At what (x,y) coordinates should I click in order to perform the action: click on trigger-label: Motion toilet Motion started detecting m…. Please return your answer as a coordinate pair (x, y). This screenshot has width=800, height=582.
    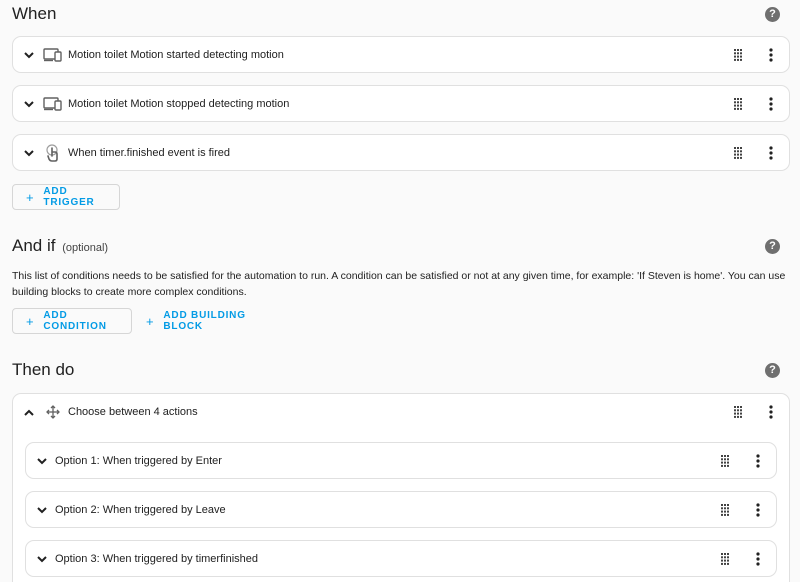
    Looking at the image, I should click on (176, 55).